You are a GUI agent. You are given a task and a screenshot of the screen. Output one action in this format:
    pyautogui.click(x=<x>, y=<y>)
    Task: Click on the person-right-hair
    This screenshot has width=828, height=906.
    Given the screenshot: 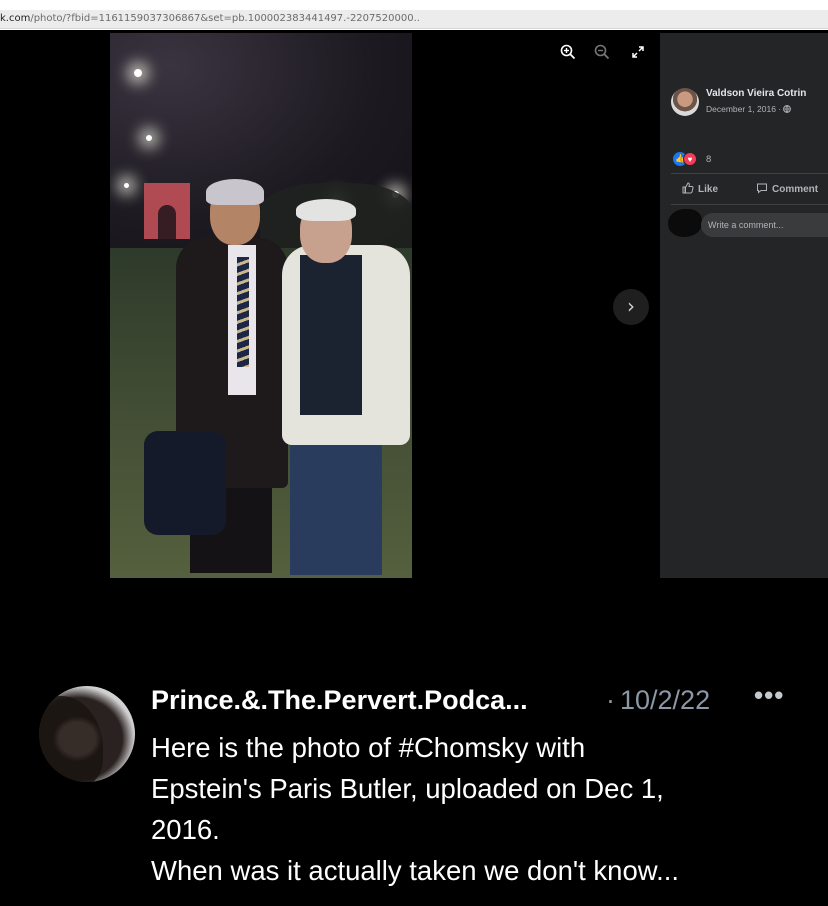 What is the action you would take?
    pyautogui.click(x=326, y=210)
    